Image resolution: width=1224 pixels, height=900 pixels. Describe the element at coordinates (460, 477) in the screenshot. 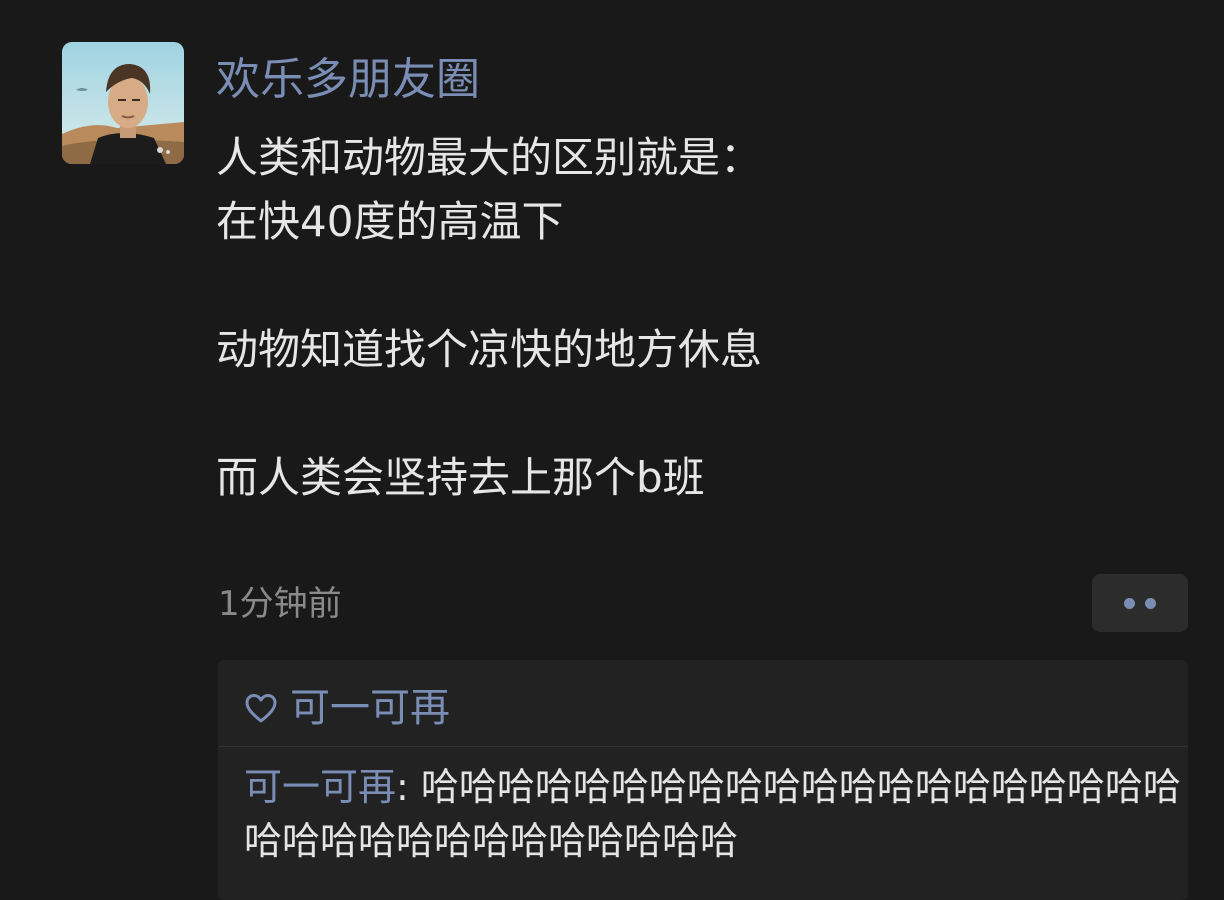

I see `post-line: 而人类会坚持去上那个b班` at that location.